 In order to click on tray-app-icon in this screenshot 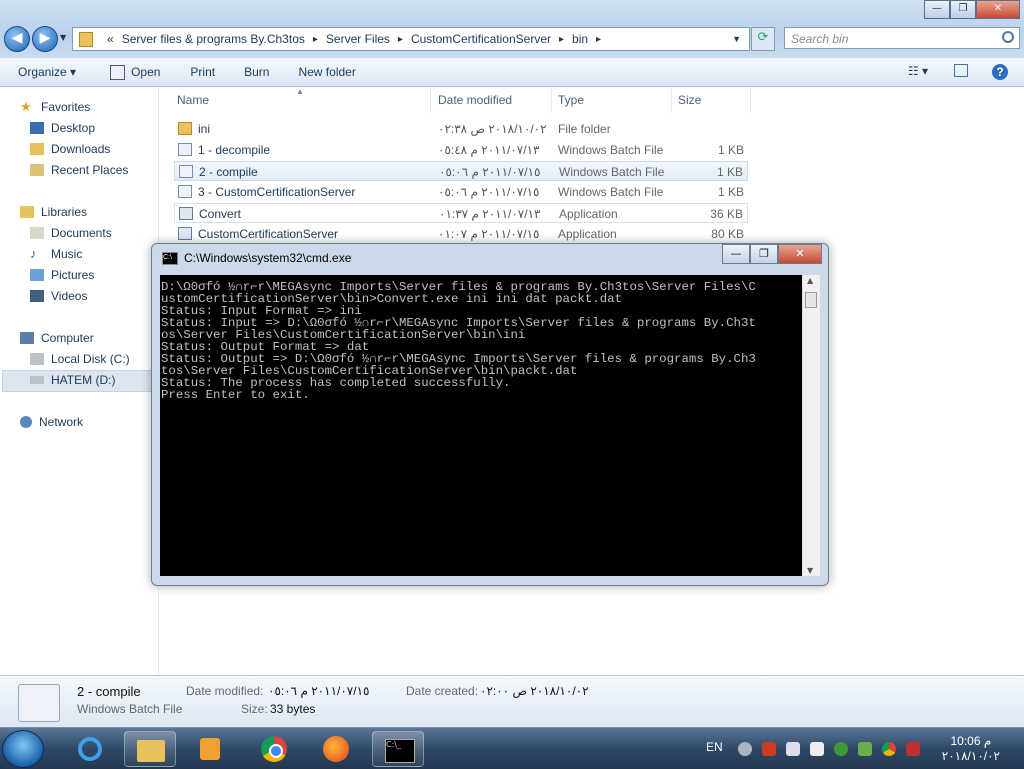, I will do `click(745, 749)`.